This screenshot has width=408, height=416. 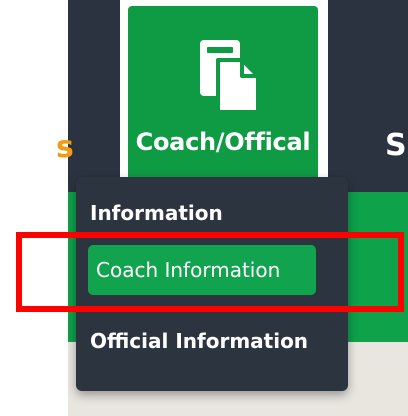 I want to click on adjacent-tile-right, so click(x=368, y=96).